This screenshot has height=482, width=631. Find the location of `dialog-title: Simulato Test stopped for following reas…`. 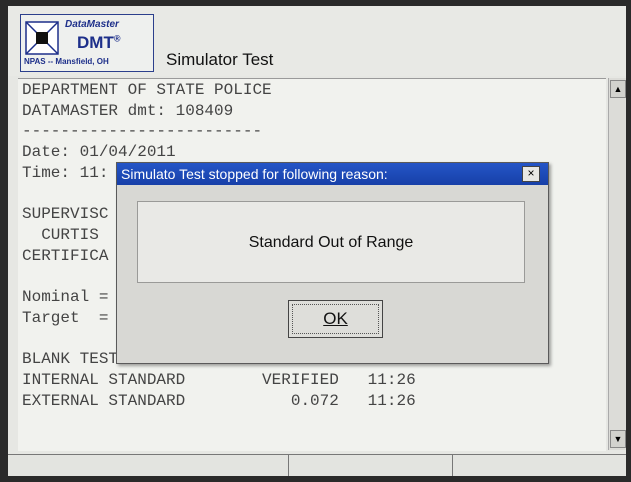

dialog-title: Simulato Test stopped for following reas… is located at coordinates (254, 174).